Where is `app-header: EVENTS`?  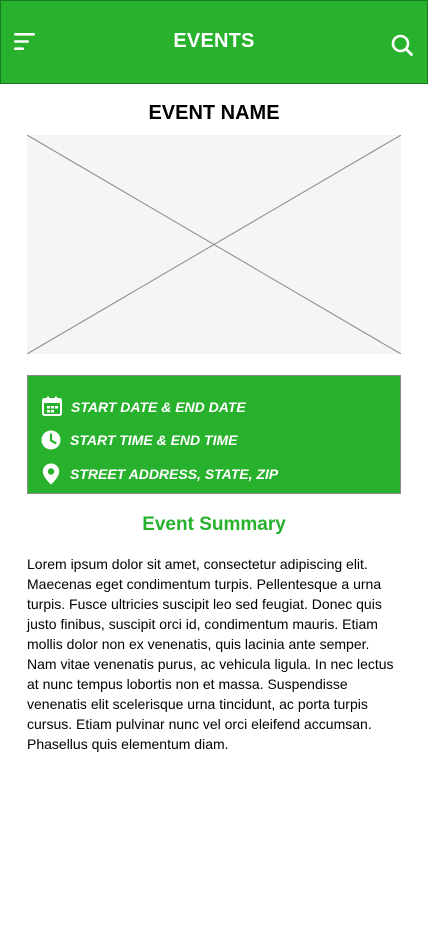 app-header: EVENTS is located at coordinates (214, 42).